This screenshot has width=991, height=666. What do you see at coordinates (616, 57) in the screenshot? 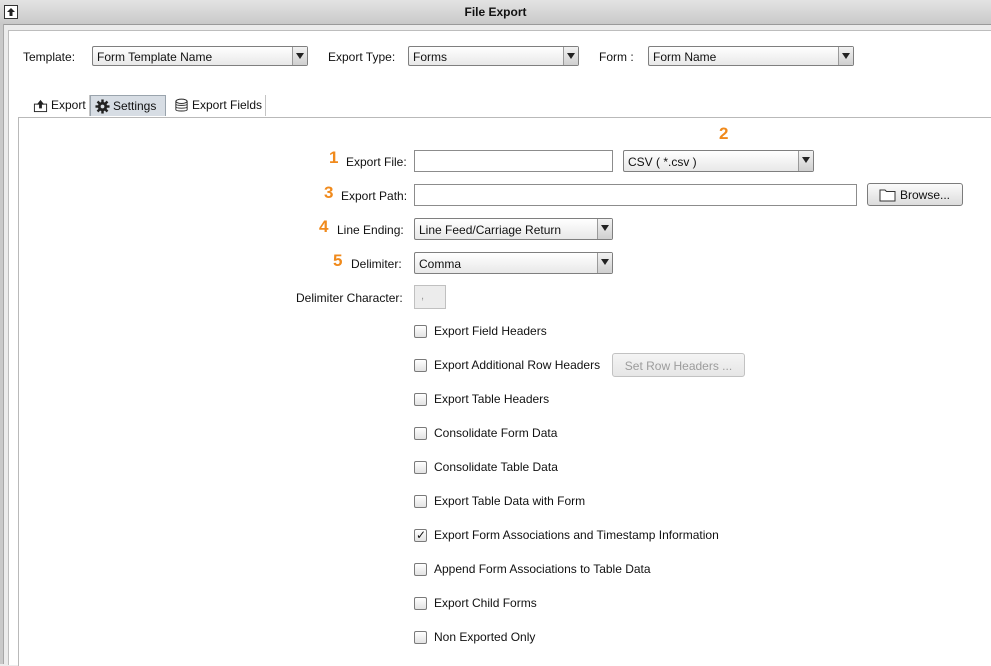
I see `form-label: Form :` at bounding box center [616, 57].